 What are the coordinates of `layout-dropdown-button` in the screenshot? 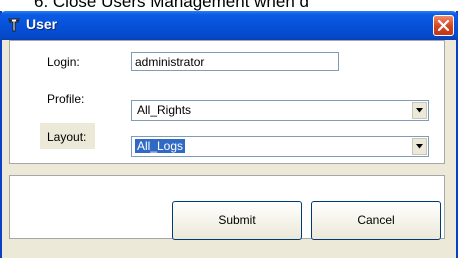 It's located at (419, 146).